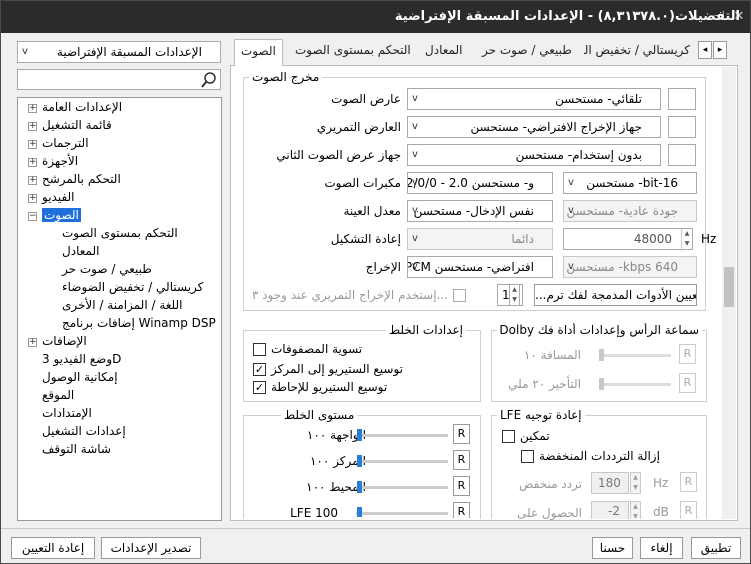 The image size is (751, 564). I want to click on speakers-dropdown: v و- مستحسن 2.0 - 2/0/0, so click(480, 183).